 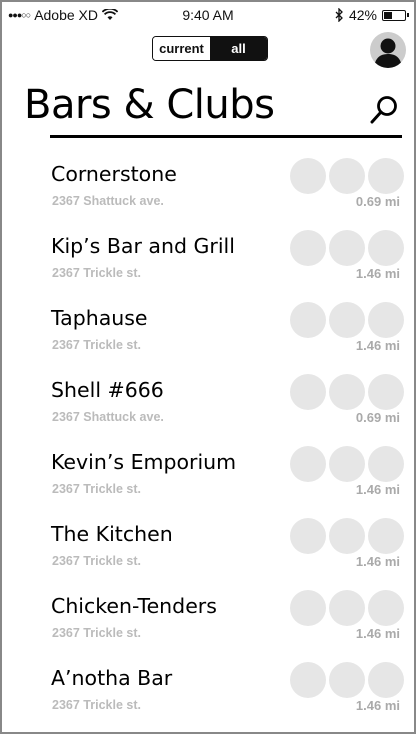 I want to click on venue-list-item: Chicken-Tenders 2367 Trickle st. 1.46 mi, so click(x=208, y=620).